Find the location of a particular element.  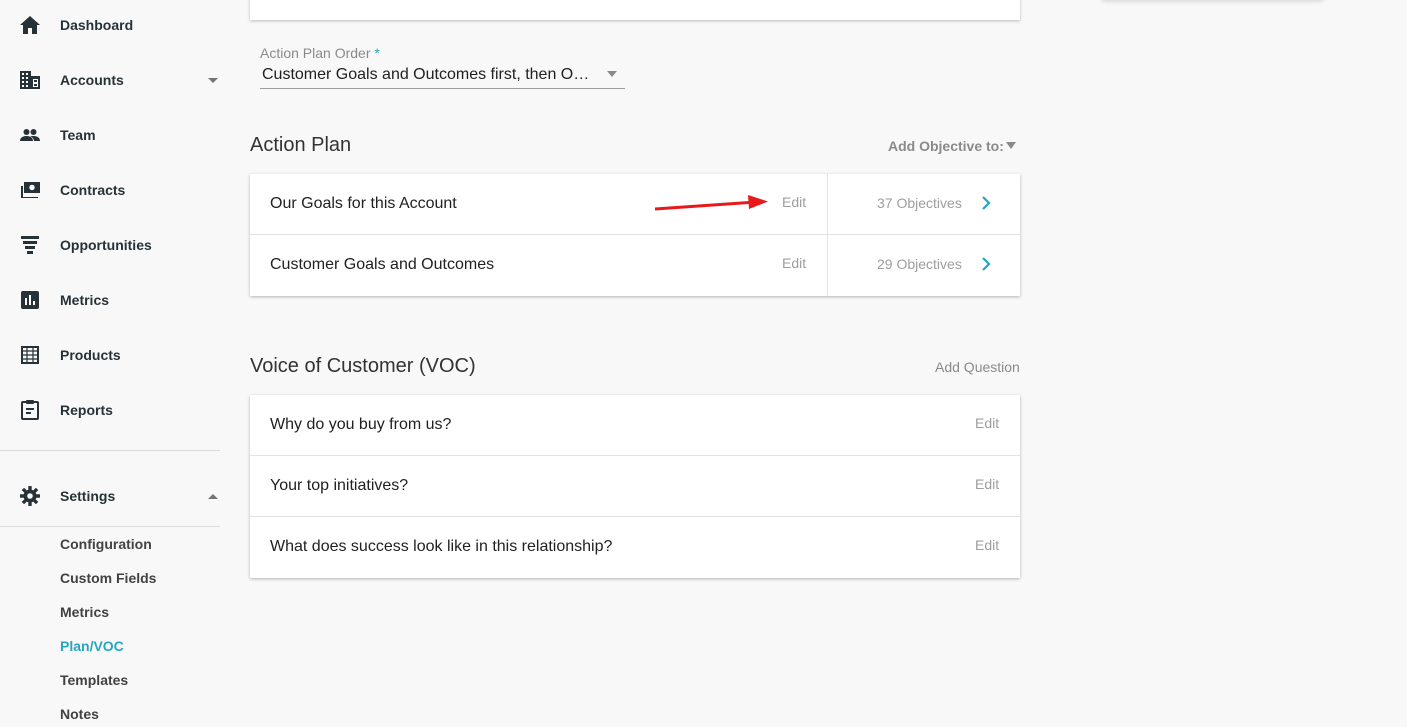

add-question-button: Add Question is located at coordinates (977, 367).